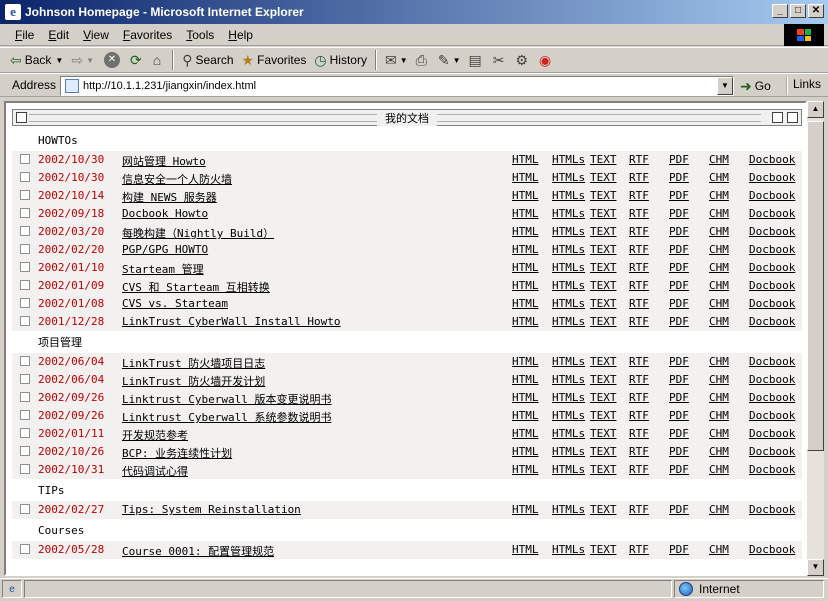 The height and width of the screenshot is (601, 828). I want to click on panel-minimize-box, so click(21, 117).